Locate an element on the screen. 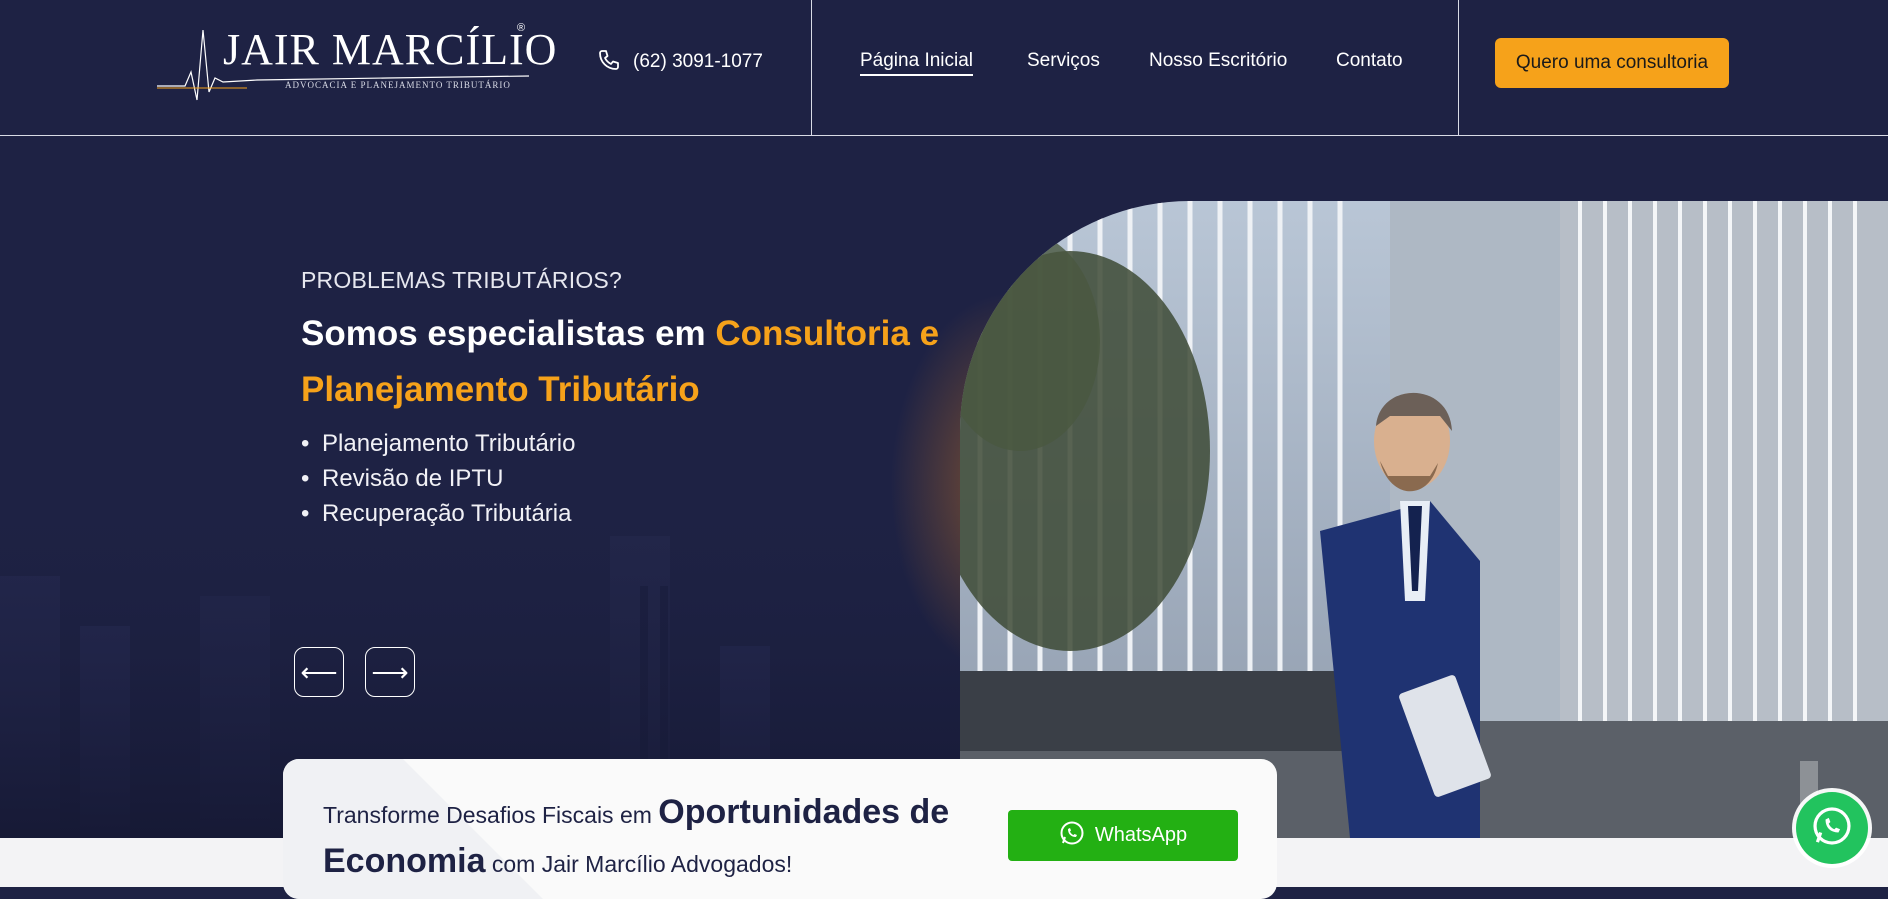 This screenshot has height=899, width=1888. nav-item-nosso-escritorio: Nosso Escritório is located at coordinates (1218, 61).